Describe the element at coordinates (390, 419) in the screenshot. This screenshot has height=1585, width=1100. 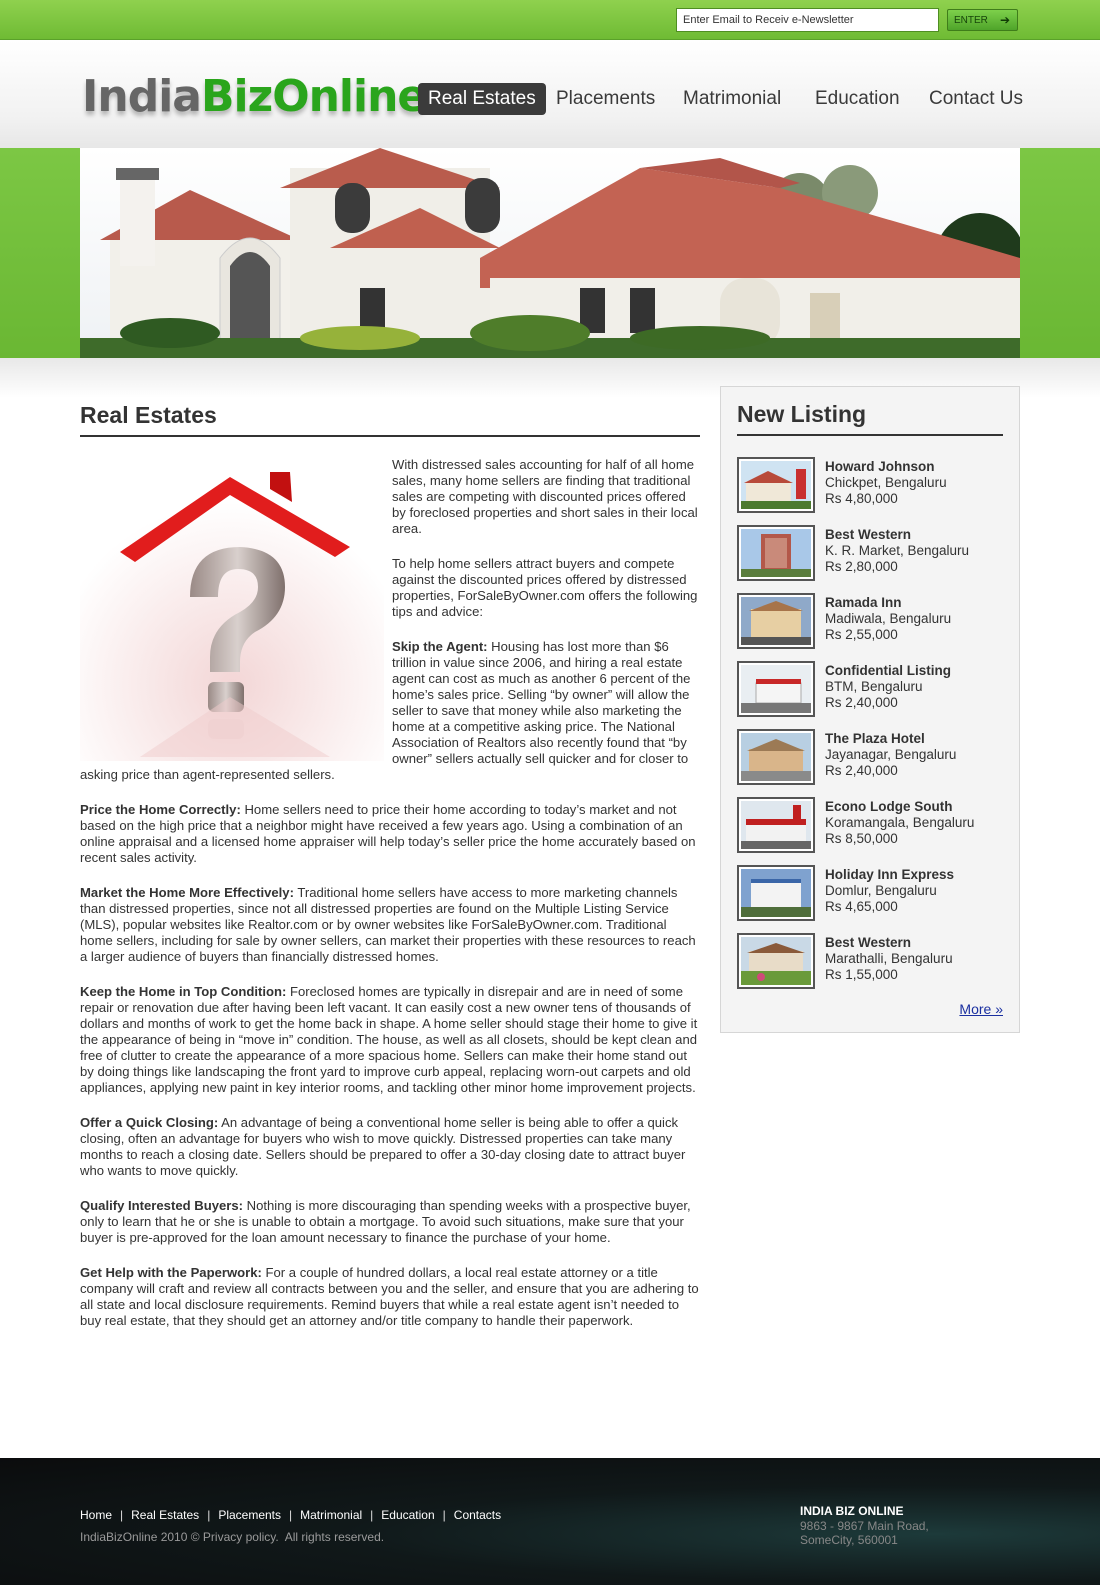
I see `page-title: Real Estates` at that location.